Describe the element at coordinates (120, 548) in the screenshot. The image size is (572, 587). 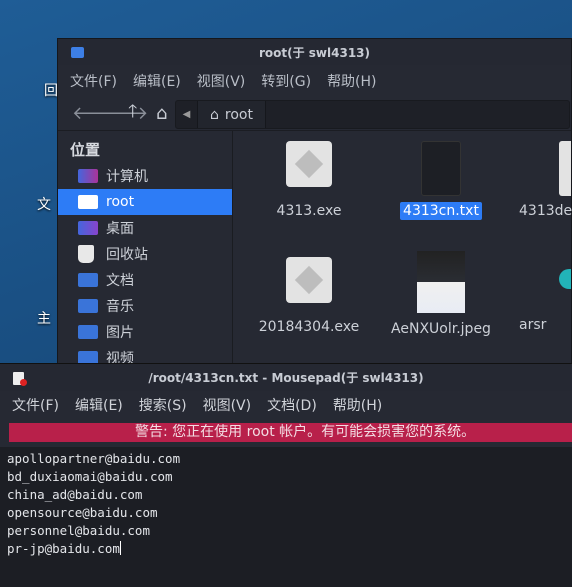
I see `text-cursor` at that location.